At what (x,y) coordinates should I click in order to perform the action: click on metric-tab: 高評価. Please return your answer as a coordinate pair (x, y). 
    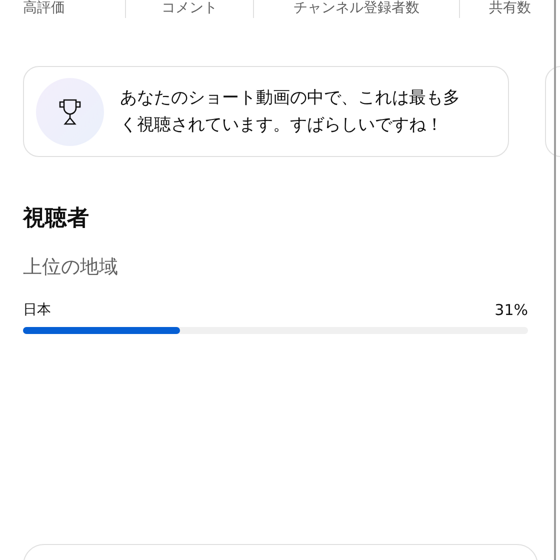
    Looking at the image, I should click on (44, 9).